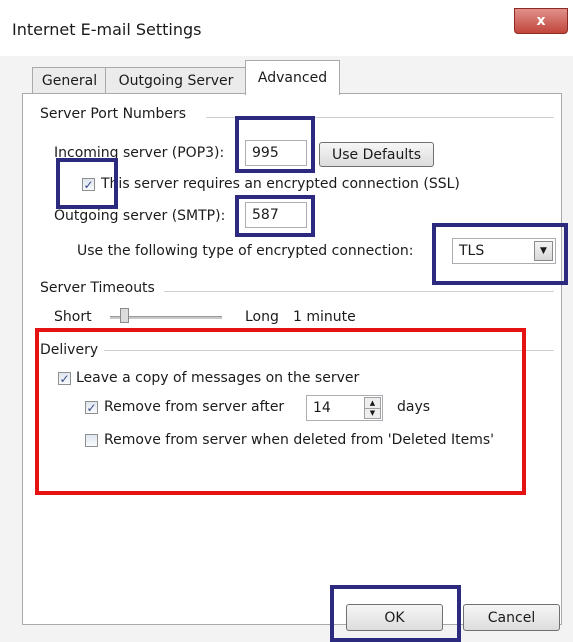 Image resolution: width=573 pixels, height=642 pixels. I want to click on annotation-box-encryption-type, so click(500, 254).